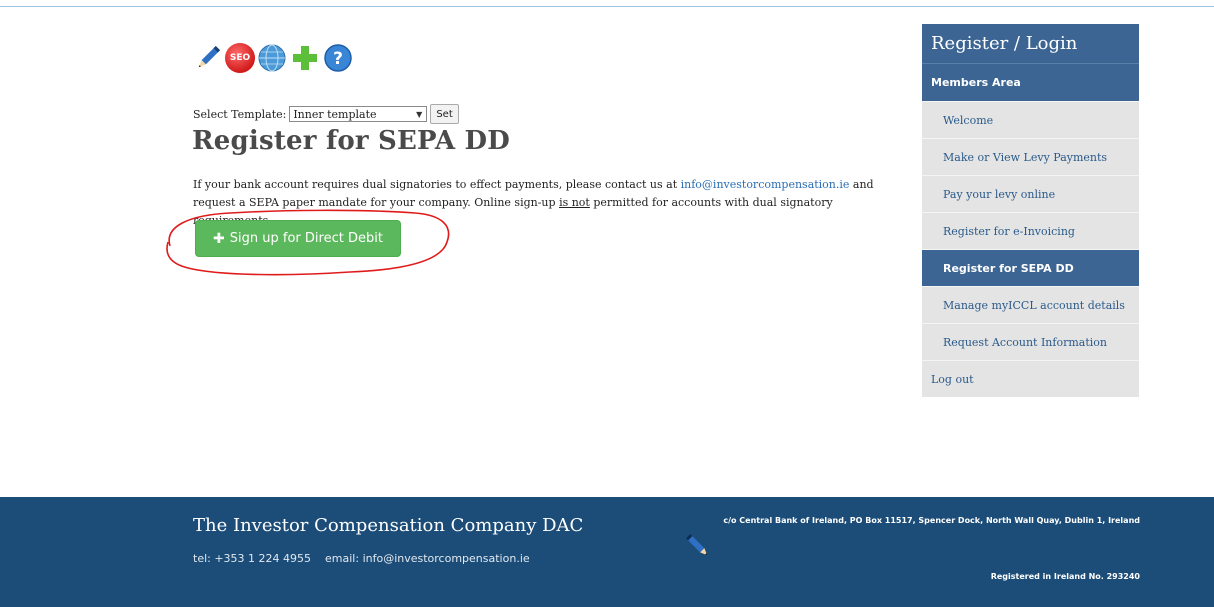 The image size is (1214, 607). I want to click on template-selector: Select Template: Inner template ▼ Set, so click(326, 114).